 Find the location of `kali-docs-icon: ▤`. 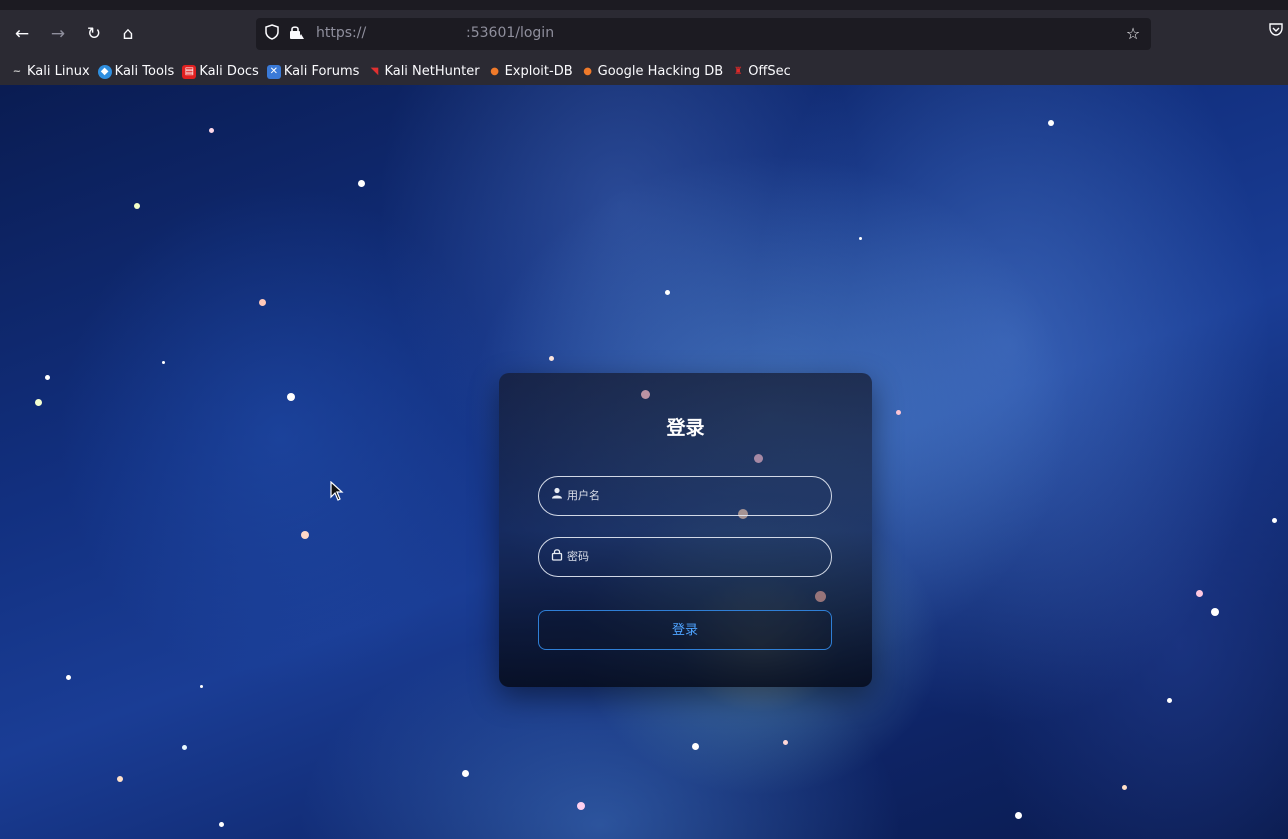

kali-docs-icon: ▤ is located at coordinates (189, 71).